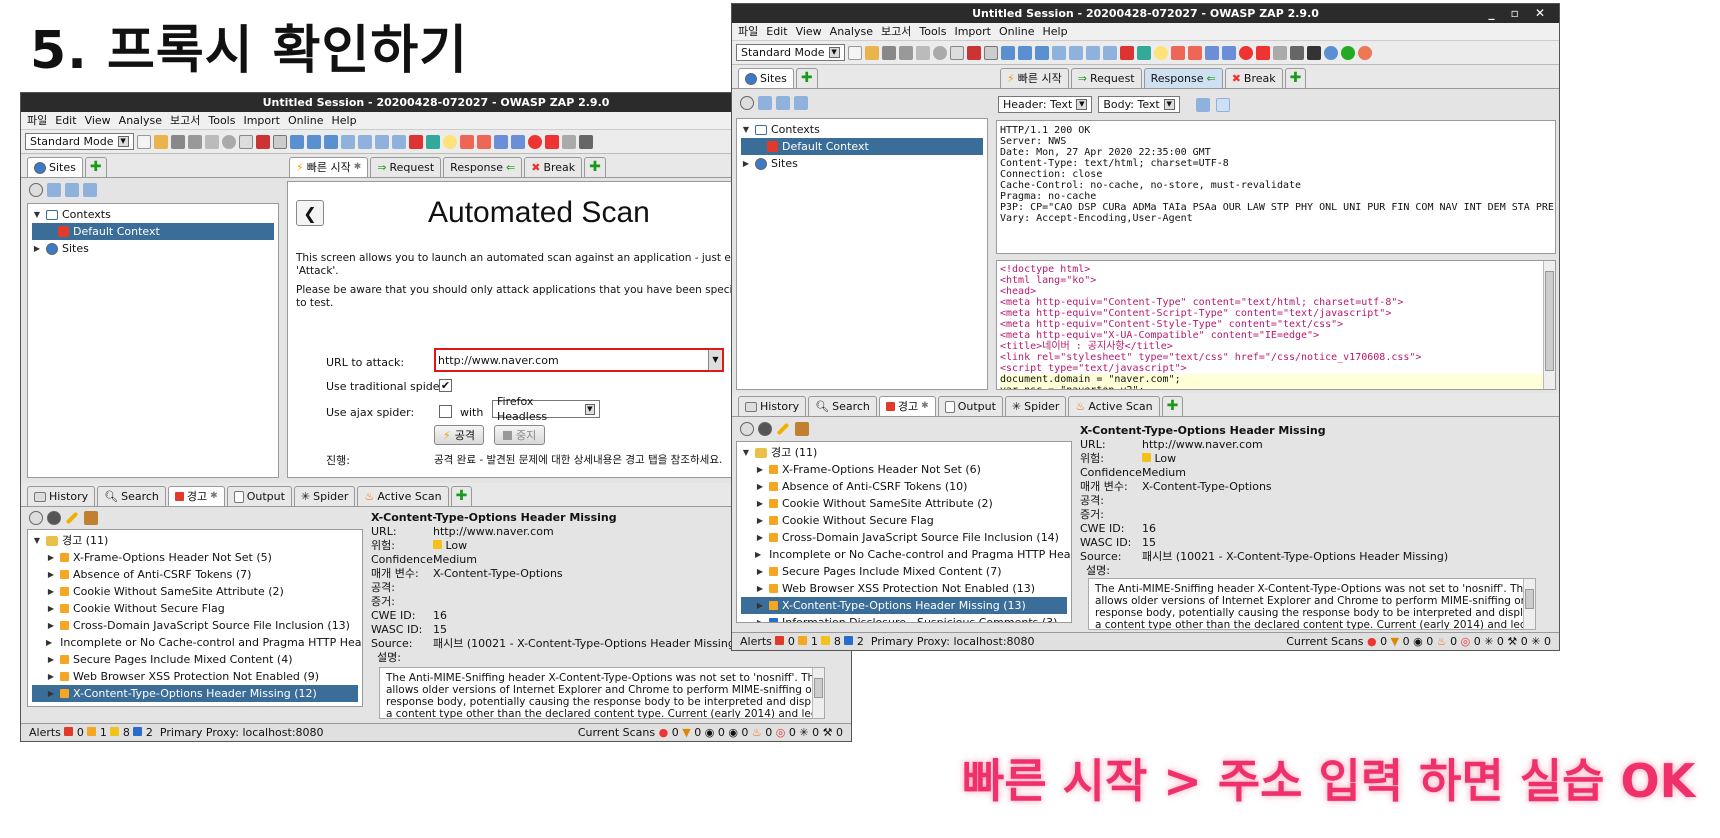 The image size is (1720, 838). Describe the element at coordinates (55, 167) in the screenshot. I see `tab-sites: Sites` at that location.